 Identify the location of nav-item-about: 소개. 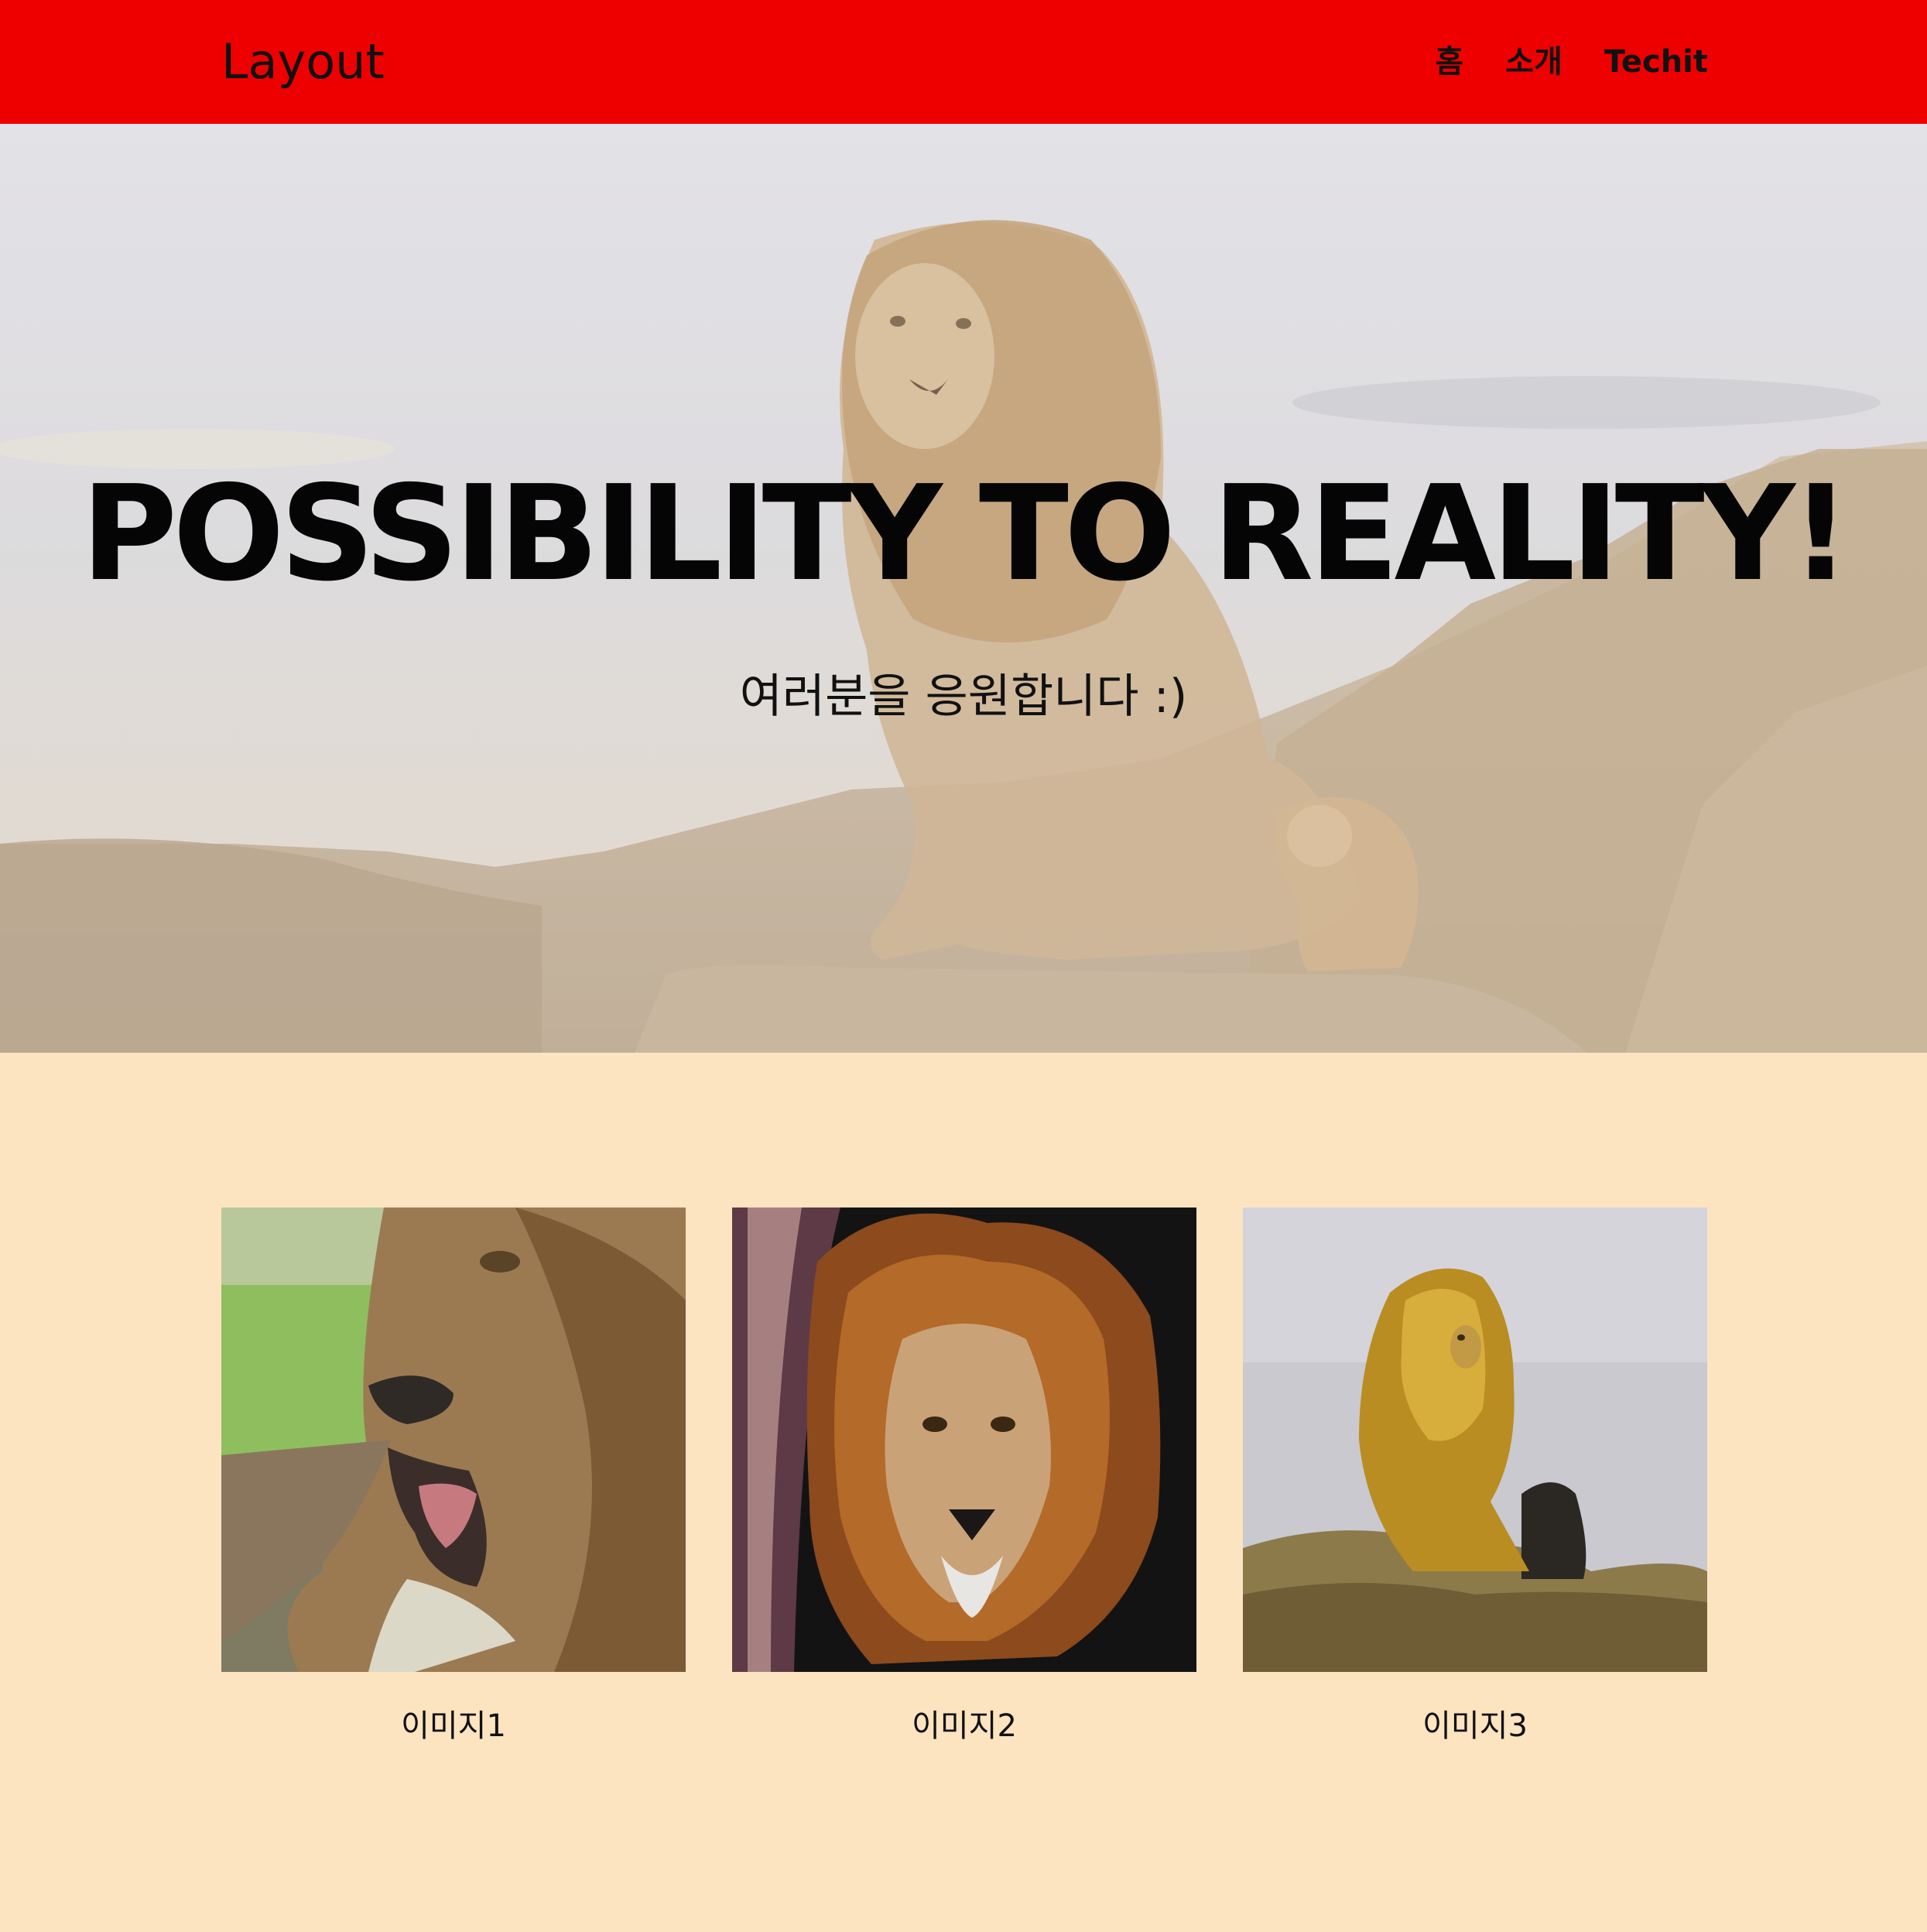
(1533, 62).